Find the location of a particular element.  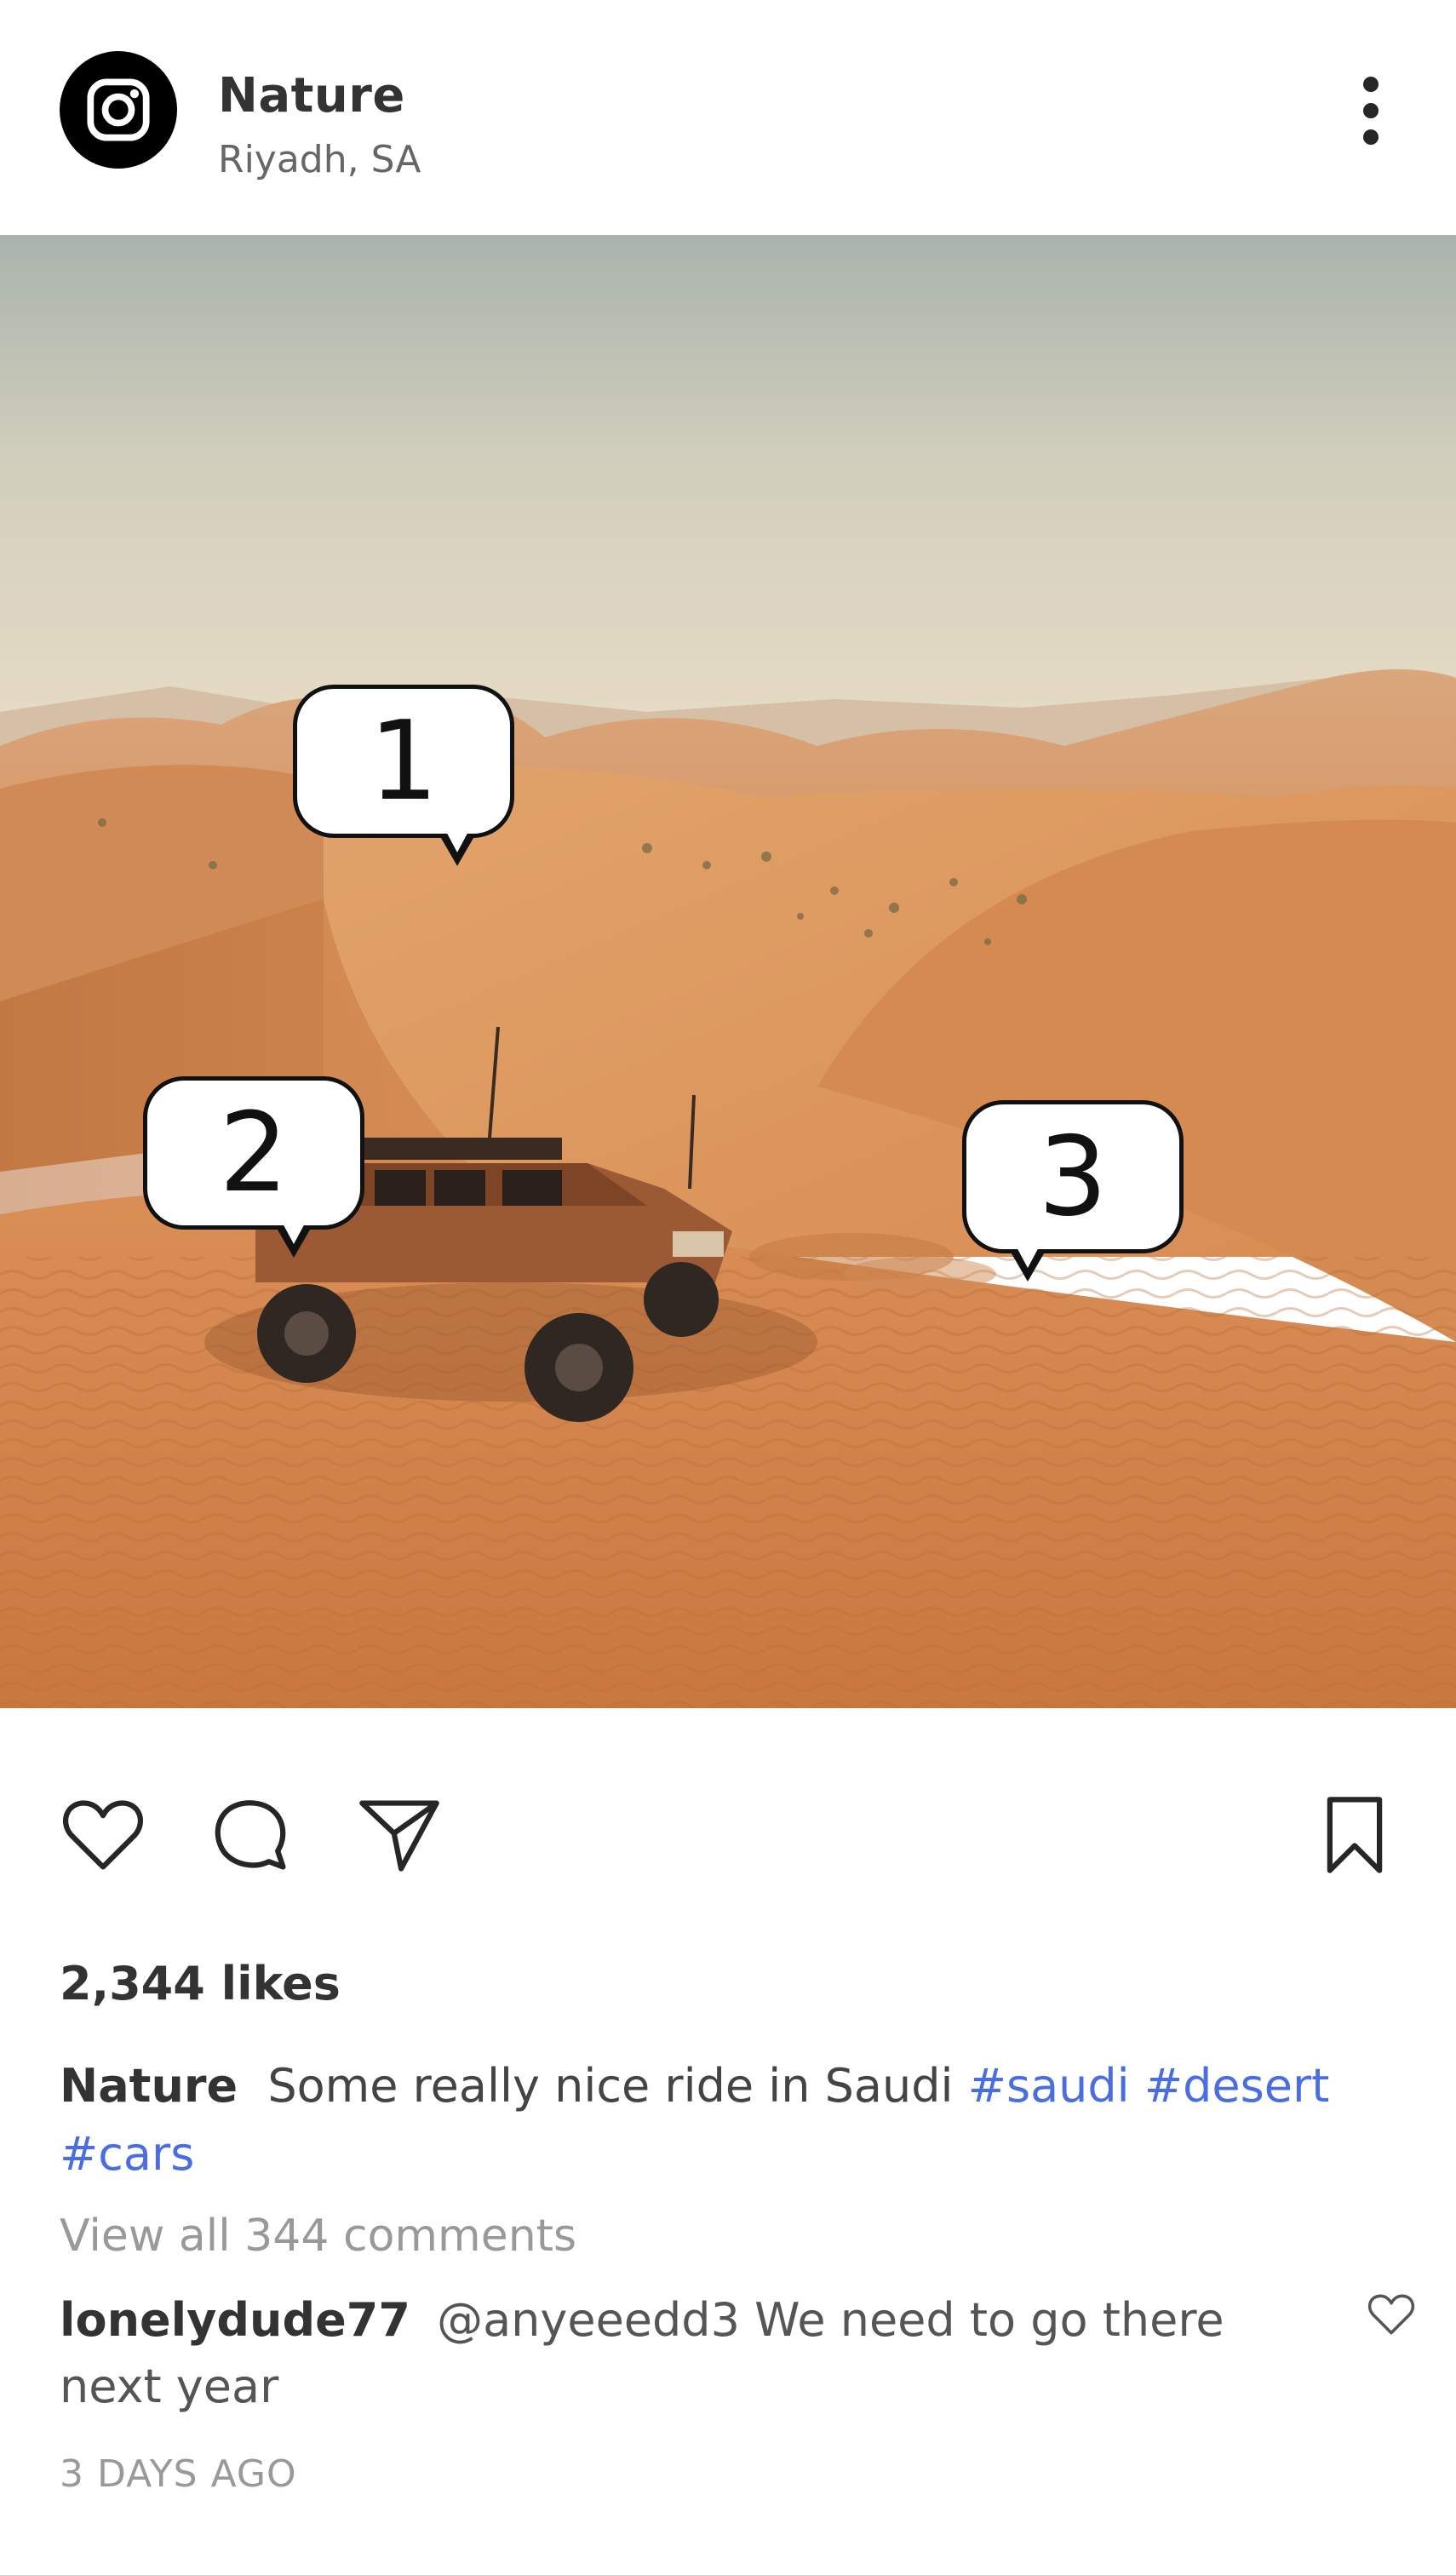

comment-username: lonelydude77 is located at coordinates (235, 2320).